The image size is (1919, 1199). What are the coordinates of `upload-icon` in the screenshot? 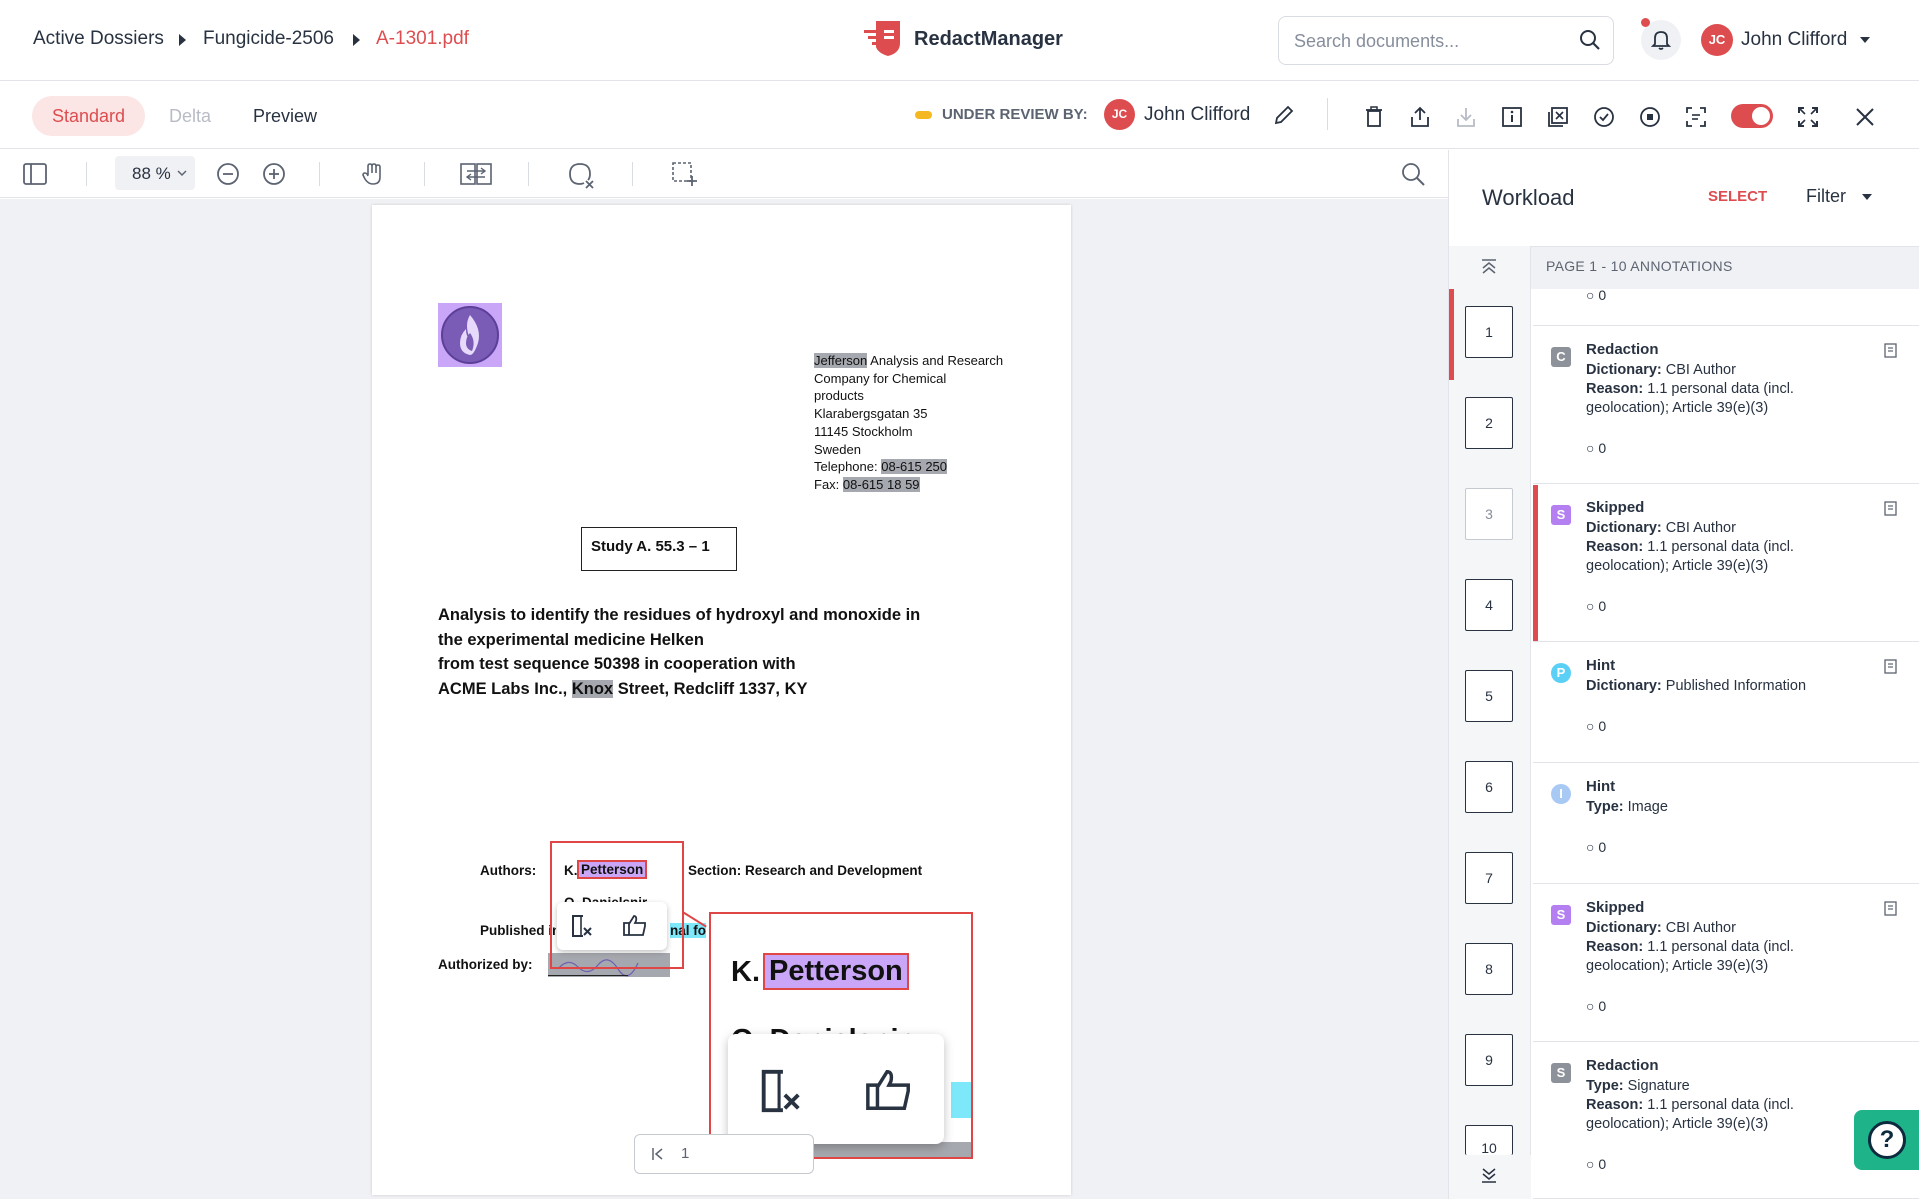 It's located at (1420, 117).